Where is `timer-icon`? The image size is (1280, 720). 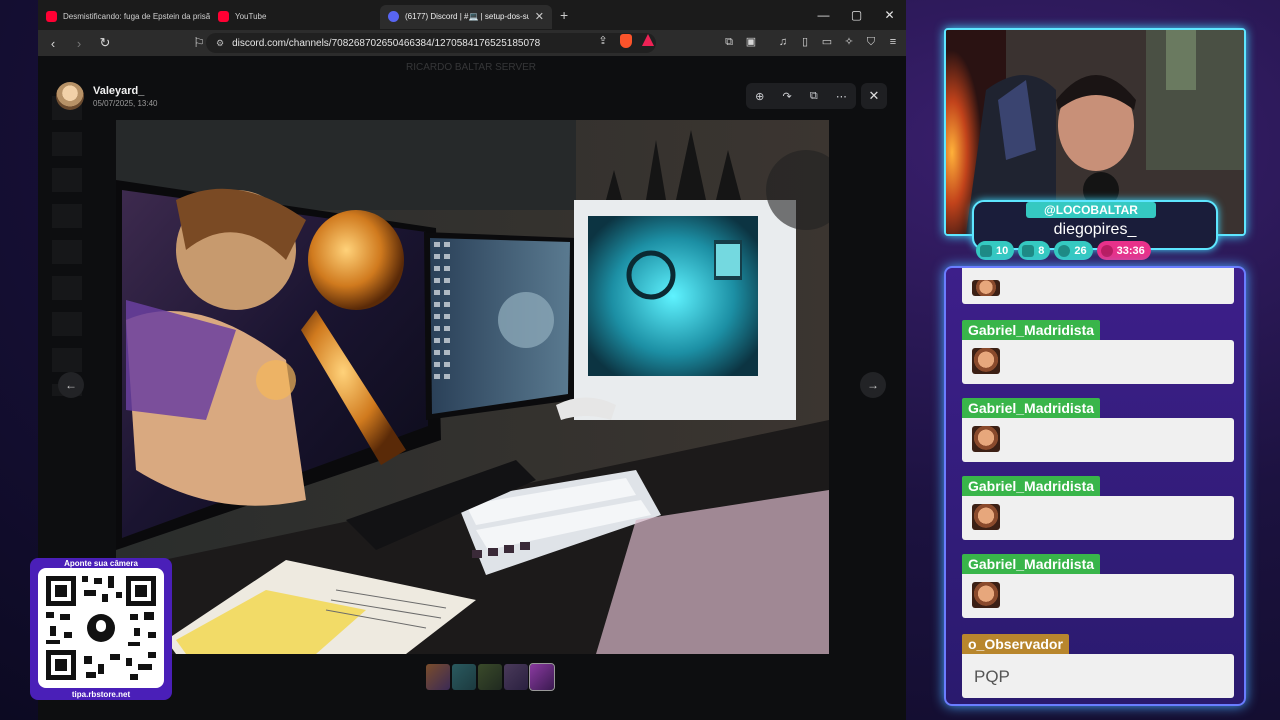
timer-icon is located at coordinates (1106, 250).